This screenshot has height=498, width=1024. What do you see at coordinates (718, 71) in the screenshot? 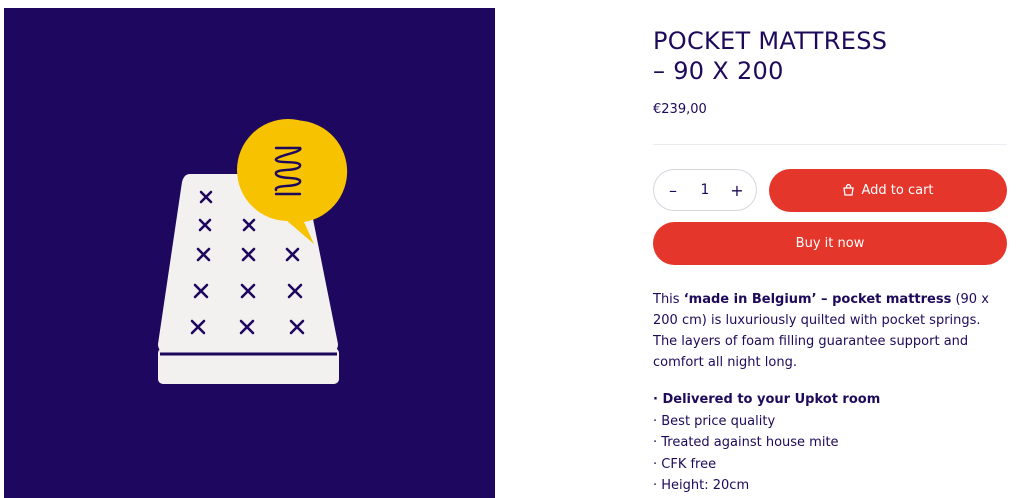
I see `product-title-line2: – 90 X 200` at bounding box center [718, 71].